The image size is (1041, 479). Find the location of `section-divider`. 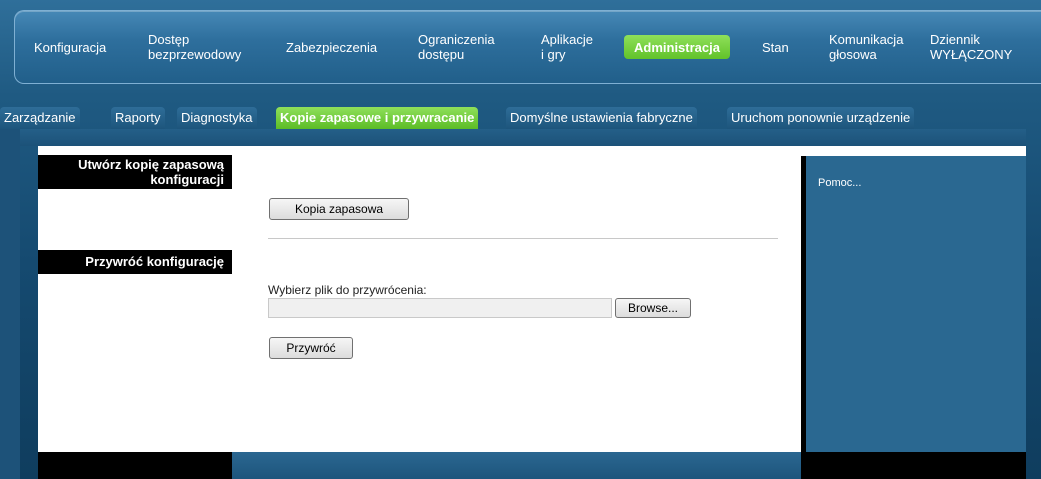

section-divider is located at coordinates (523, 238).